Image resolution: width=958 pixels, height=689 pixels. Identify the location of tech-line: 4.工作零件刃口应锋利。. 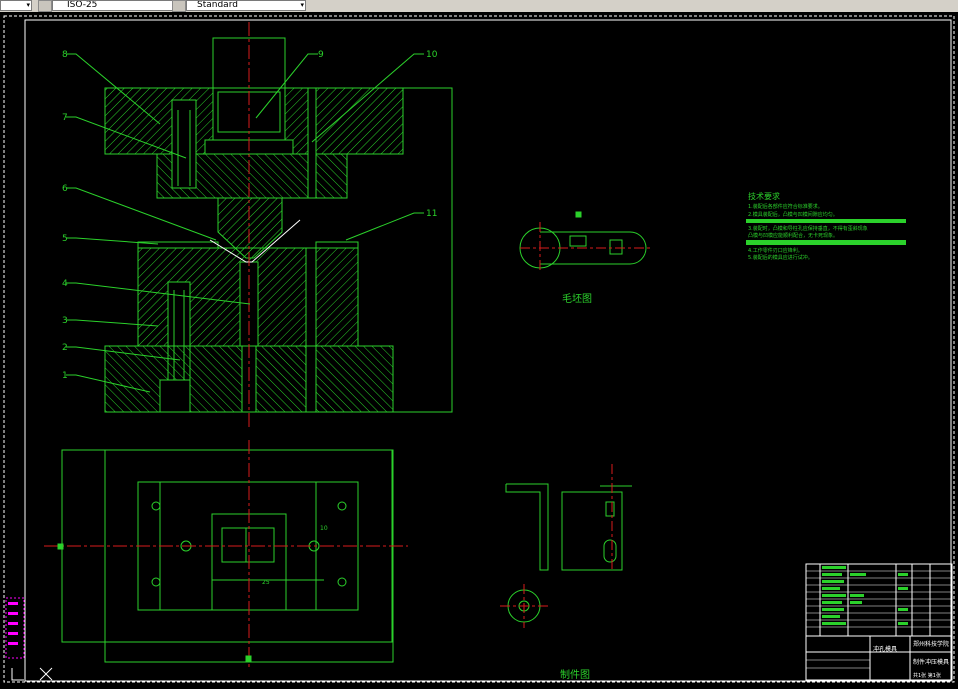
(775, 250).